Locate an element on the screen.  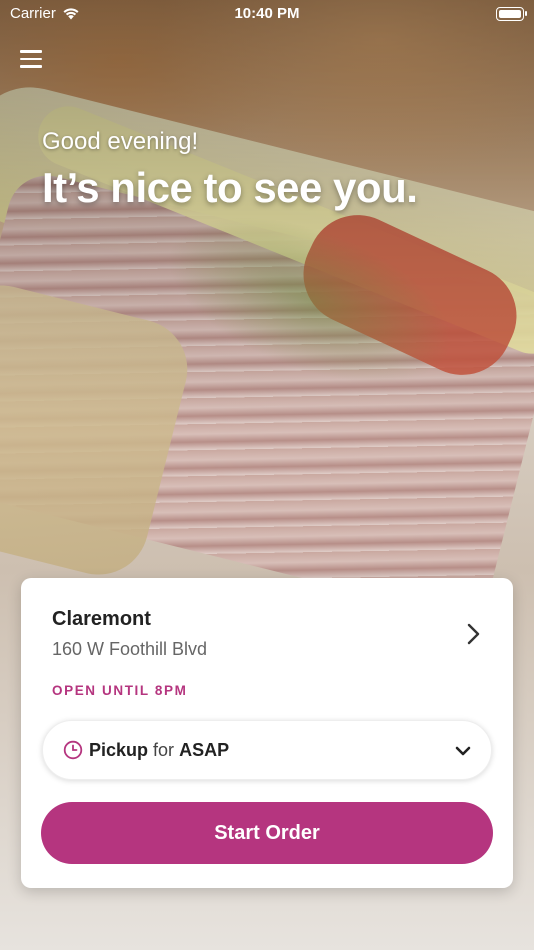
location-address: 160 W Foothill Blvd is located at coordinates (130, 649).